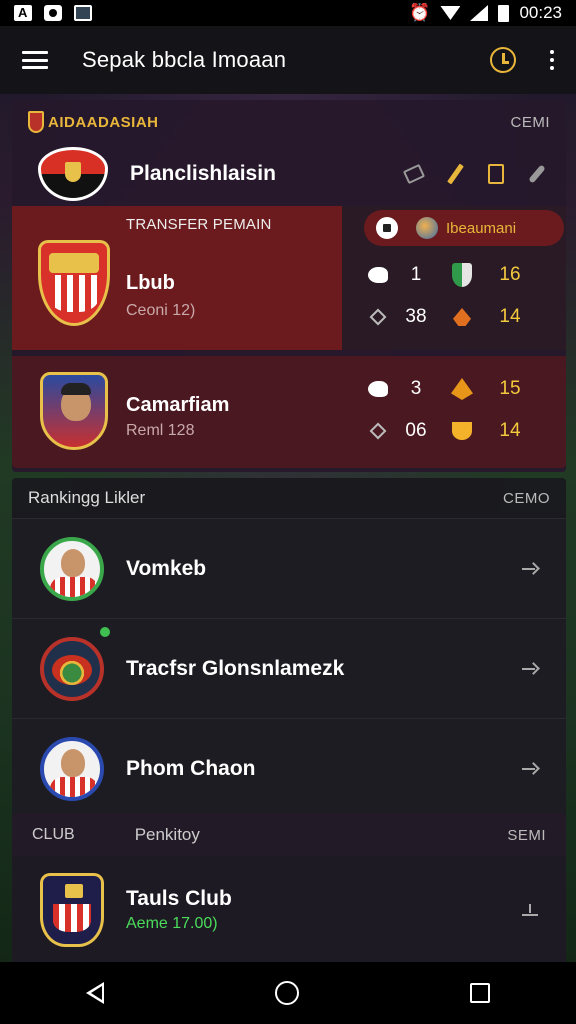 Image resolution: width=576 pixels, height=1024 pixels. What do you see at coordinates (167, 834) in the screenshot?
I see `club-rank-label: Penkitoy` at bounding box center [167, 834].